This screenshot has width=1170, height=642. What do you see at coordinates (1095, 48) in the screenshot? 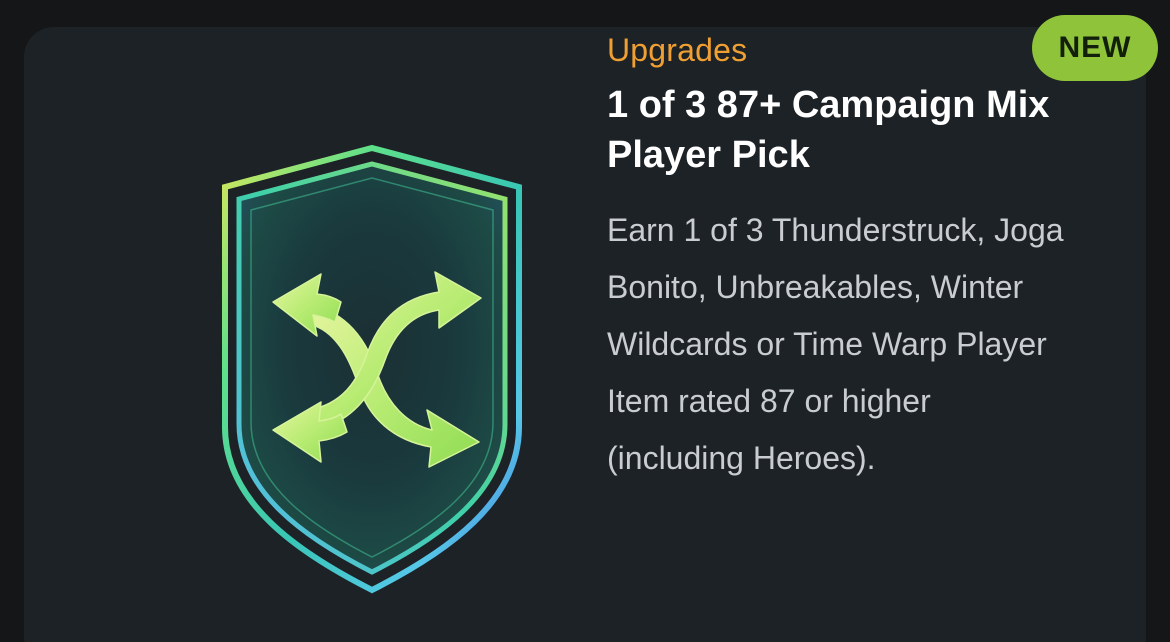
I see `new-badge: NEW` at bounding box center [1095, 48].